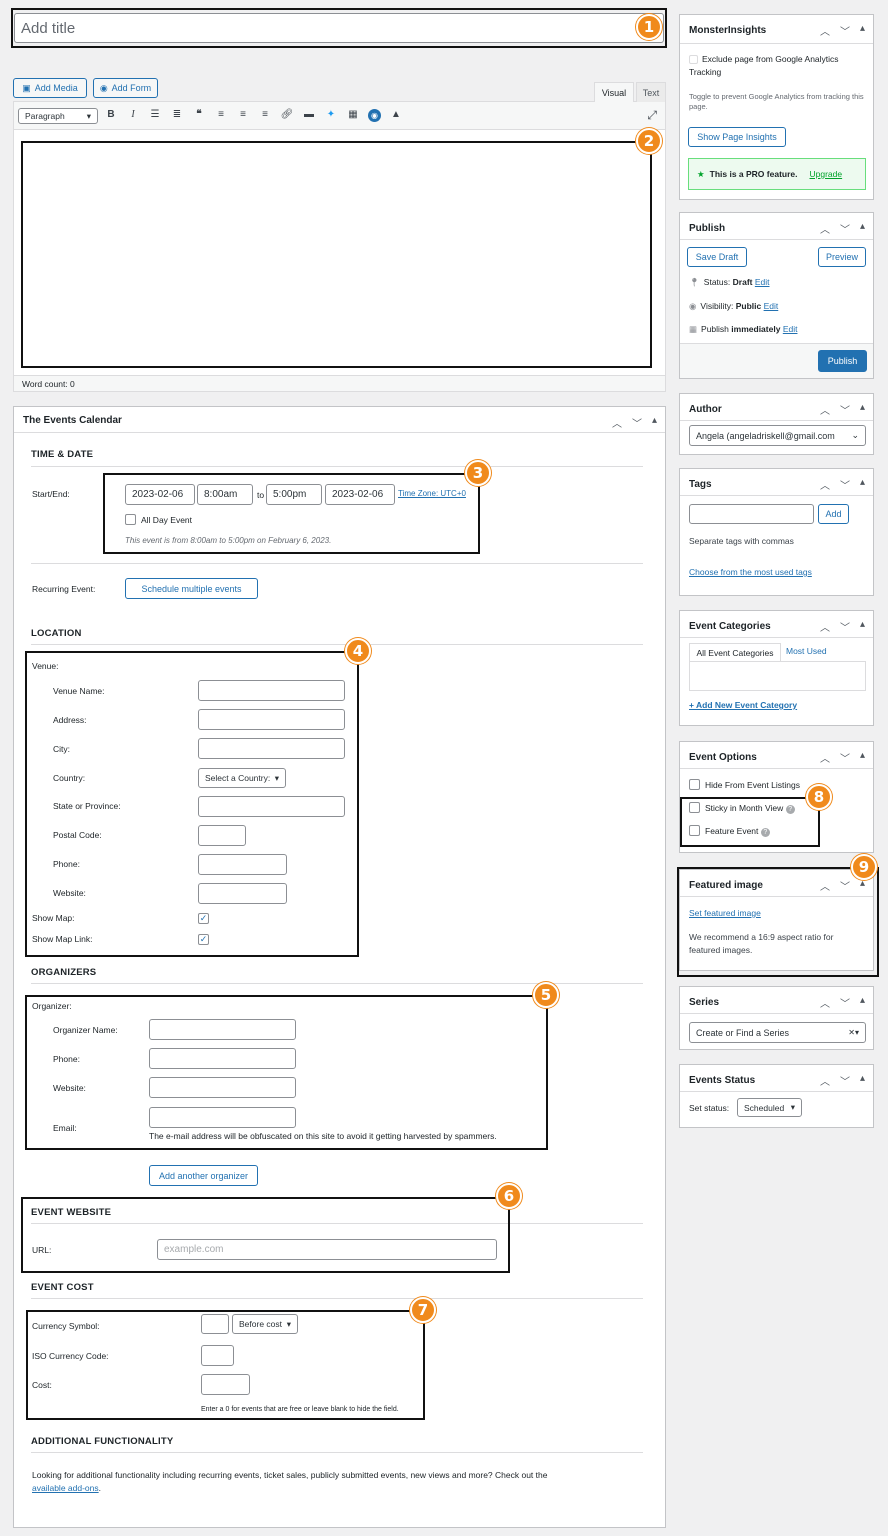 This screenshot has width=888, height=1536. I want to click on chevron-down-icon: ▾, so click(88, 115).